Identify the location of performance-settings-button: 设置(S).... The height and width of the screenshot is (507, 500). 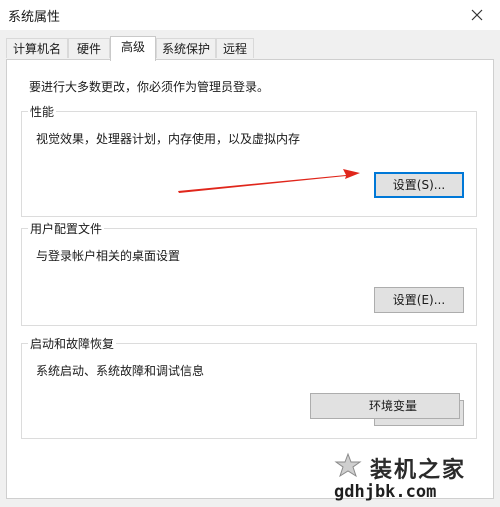
(419, 185).